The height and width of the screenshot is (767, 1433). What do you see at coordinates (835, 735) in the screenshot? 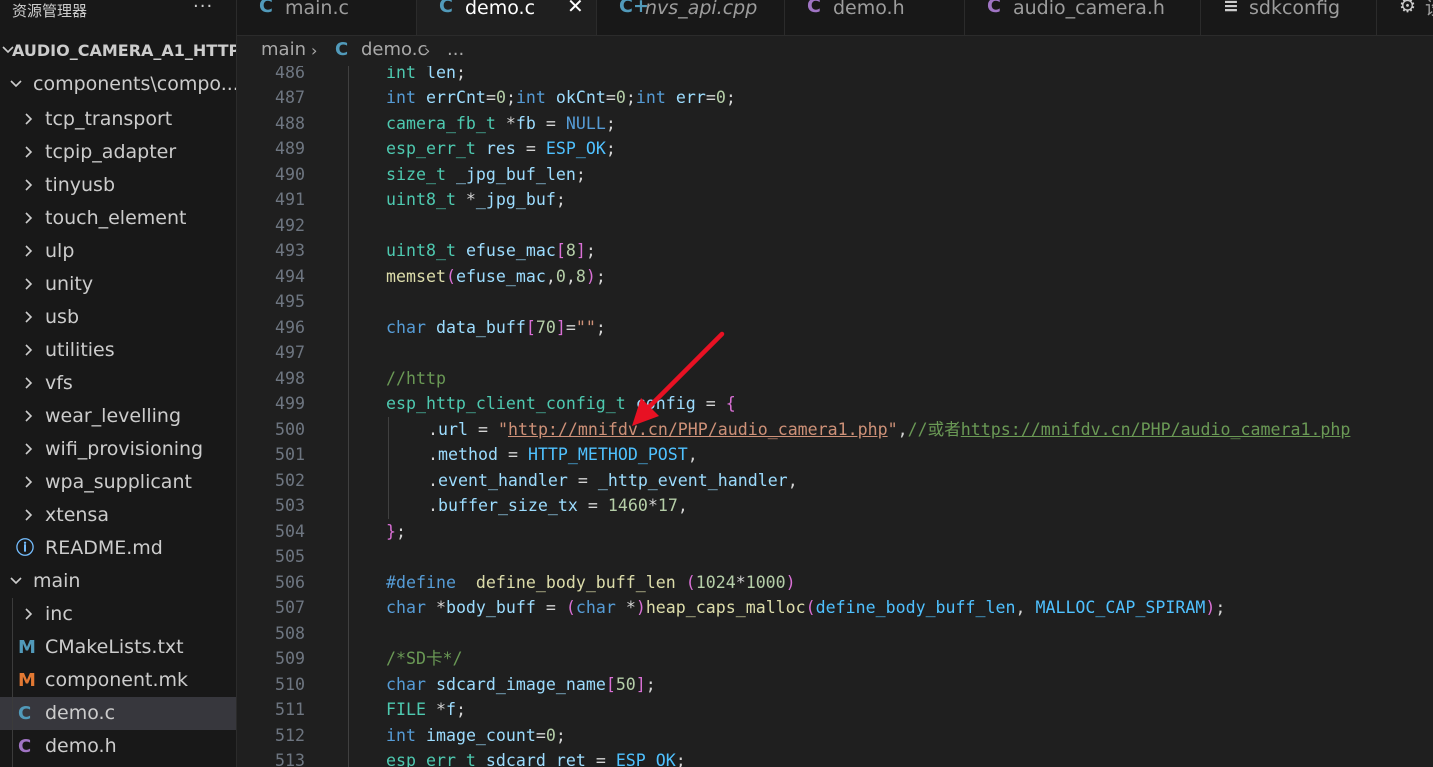
I see `code-line: 512 int image_count=0;` at bounding box center [835, 735].